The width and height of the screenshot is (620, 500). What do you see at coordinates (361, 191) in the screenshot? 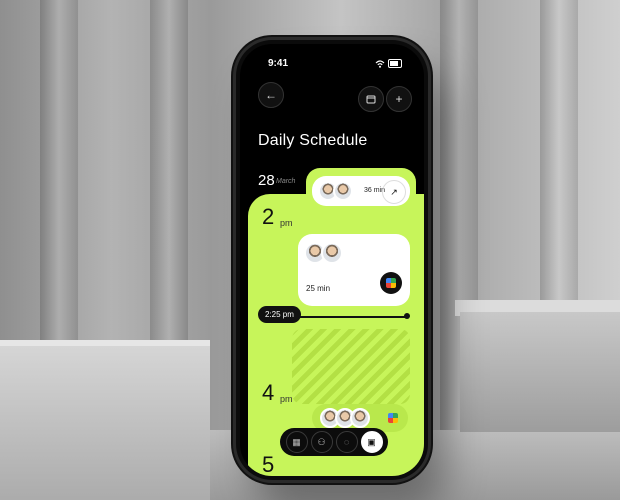
I see `event-card: 36 min ↗` at bounding box center [361, 191].